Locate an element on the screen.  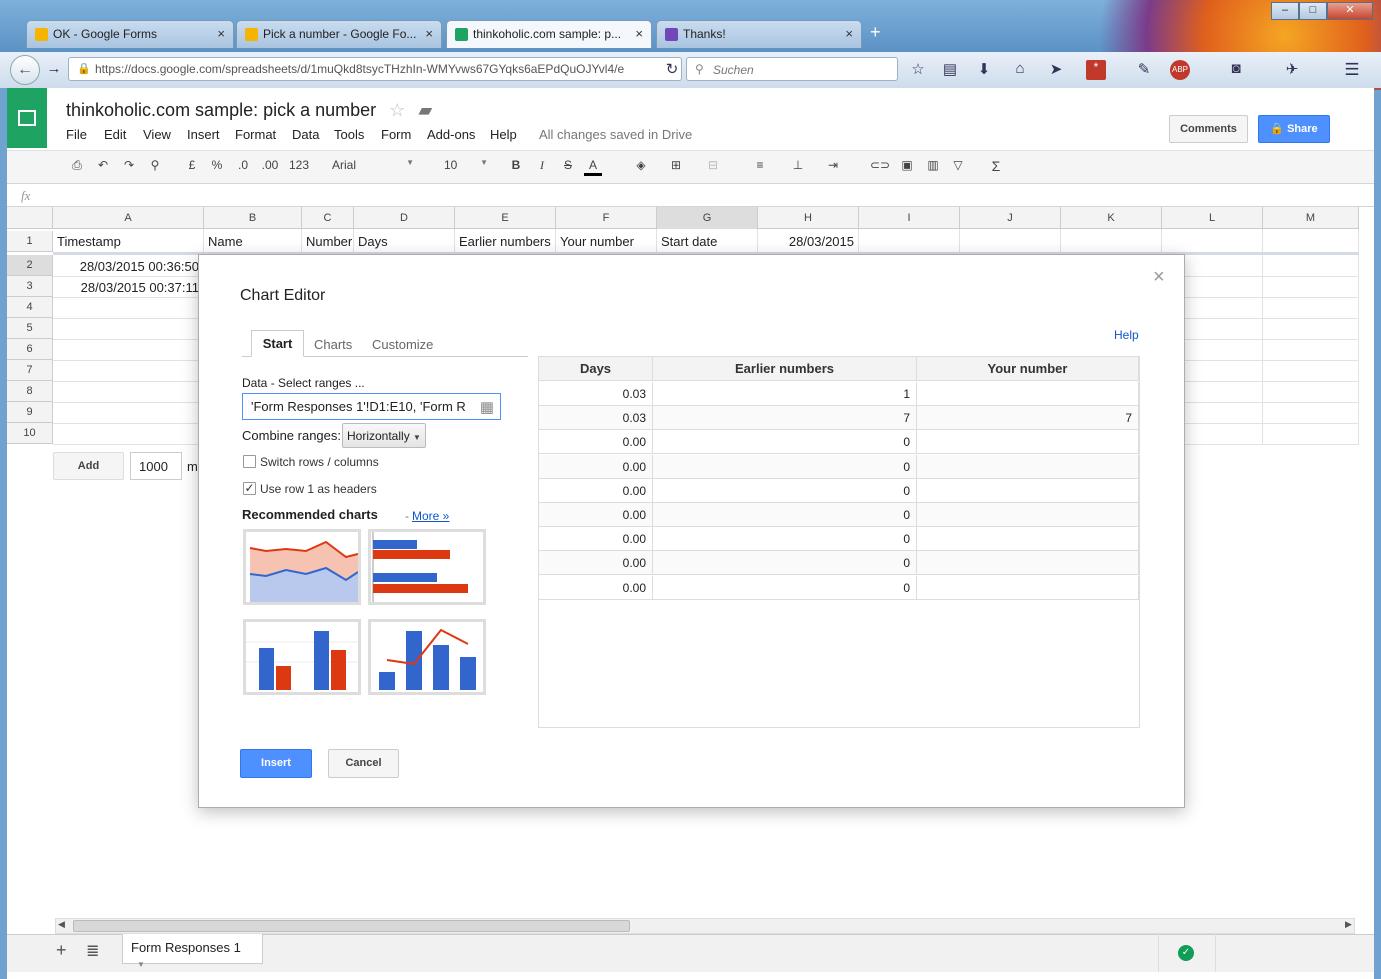
redo-icon: ↷ is located at coordinates (129, 167).